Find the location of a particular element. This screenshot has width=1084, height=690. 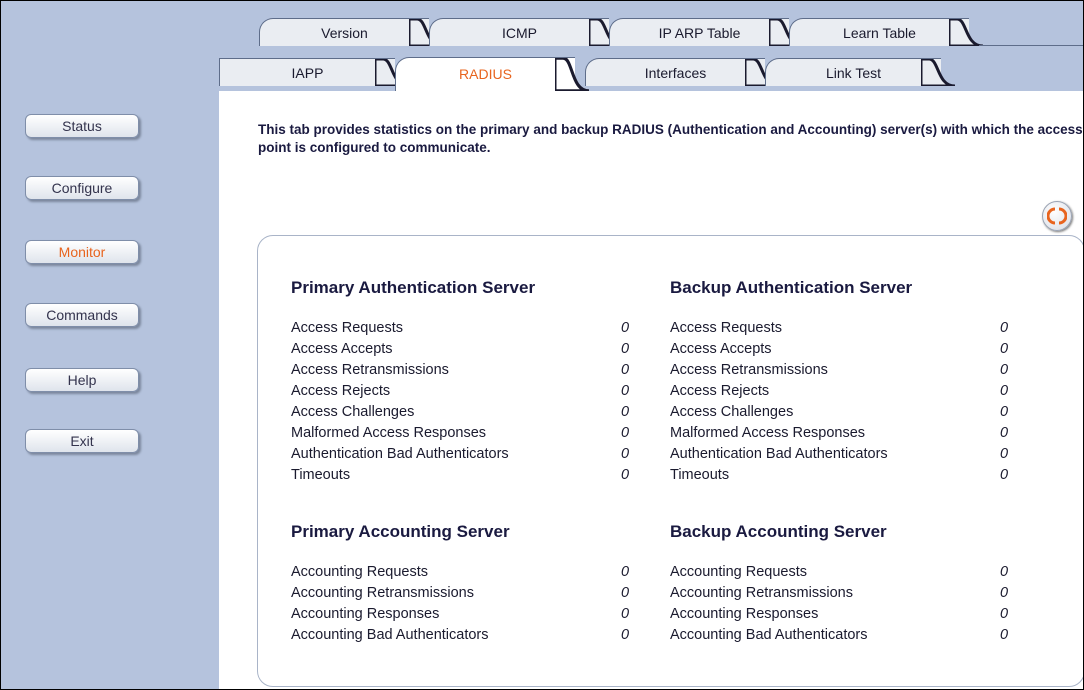

refresh-icon is located at coordinates (1057, 216).